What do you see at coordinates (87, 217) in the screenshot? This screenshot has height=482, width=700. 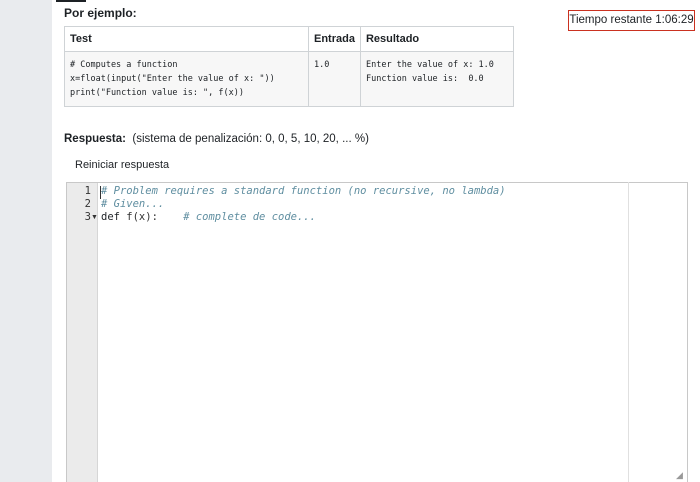 I see `line-number: 3` at bounding box center [87, 217].